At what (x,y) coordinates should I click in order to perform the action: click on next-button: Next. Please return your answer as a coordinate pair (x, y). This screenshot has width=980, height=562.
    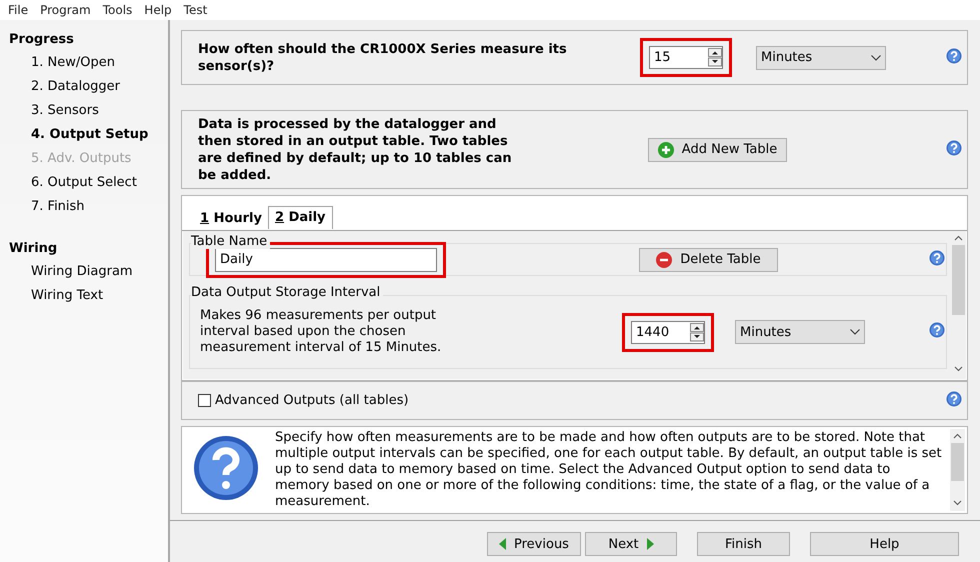
    Looking at the image, I should click on (631, 544).